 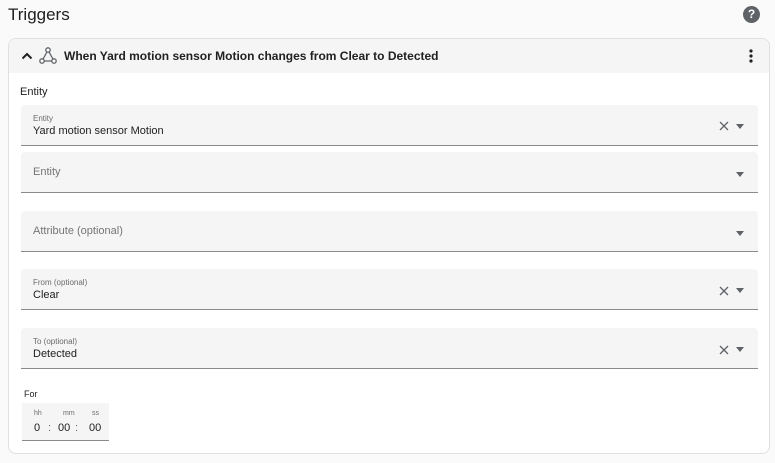 What do you see at coordinates (389, 231) in the screenshot?
I see `attribute-select: Attribute (optional)` at bounding box center [389, 231].